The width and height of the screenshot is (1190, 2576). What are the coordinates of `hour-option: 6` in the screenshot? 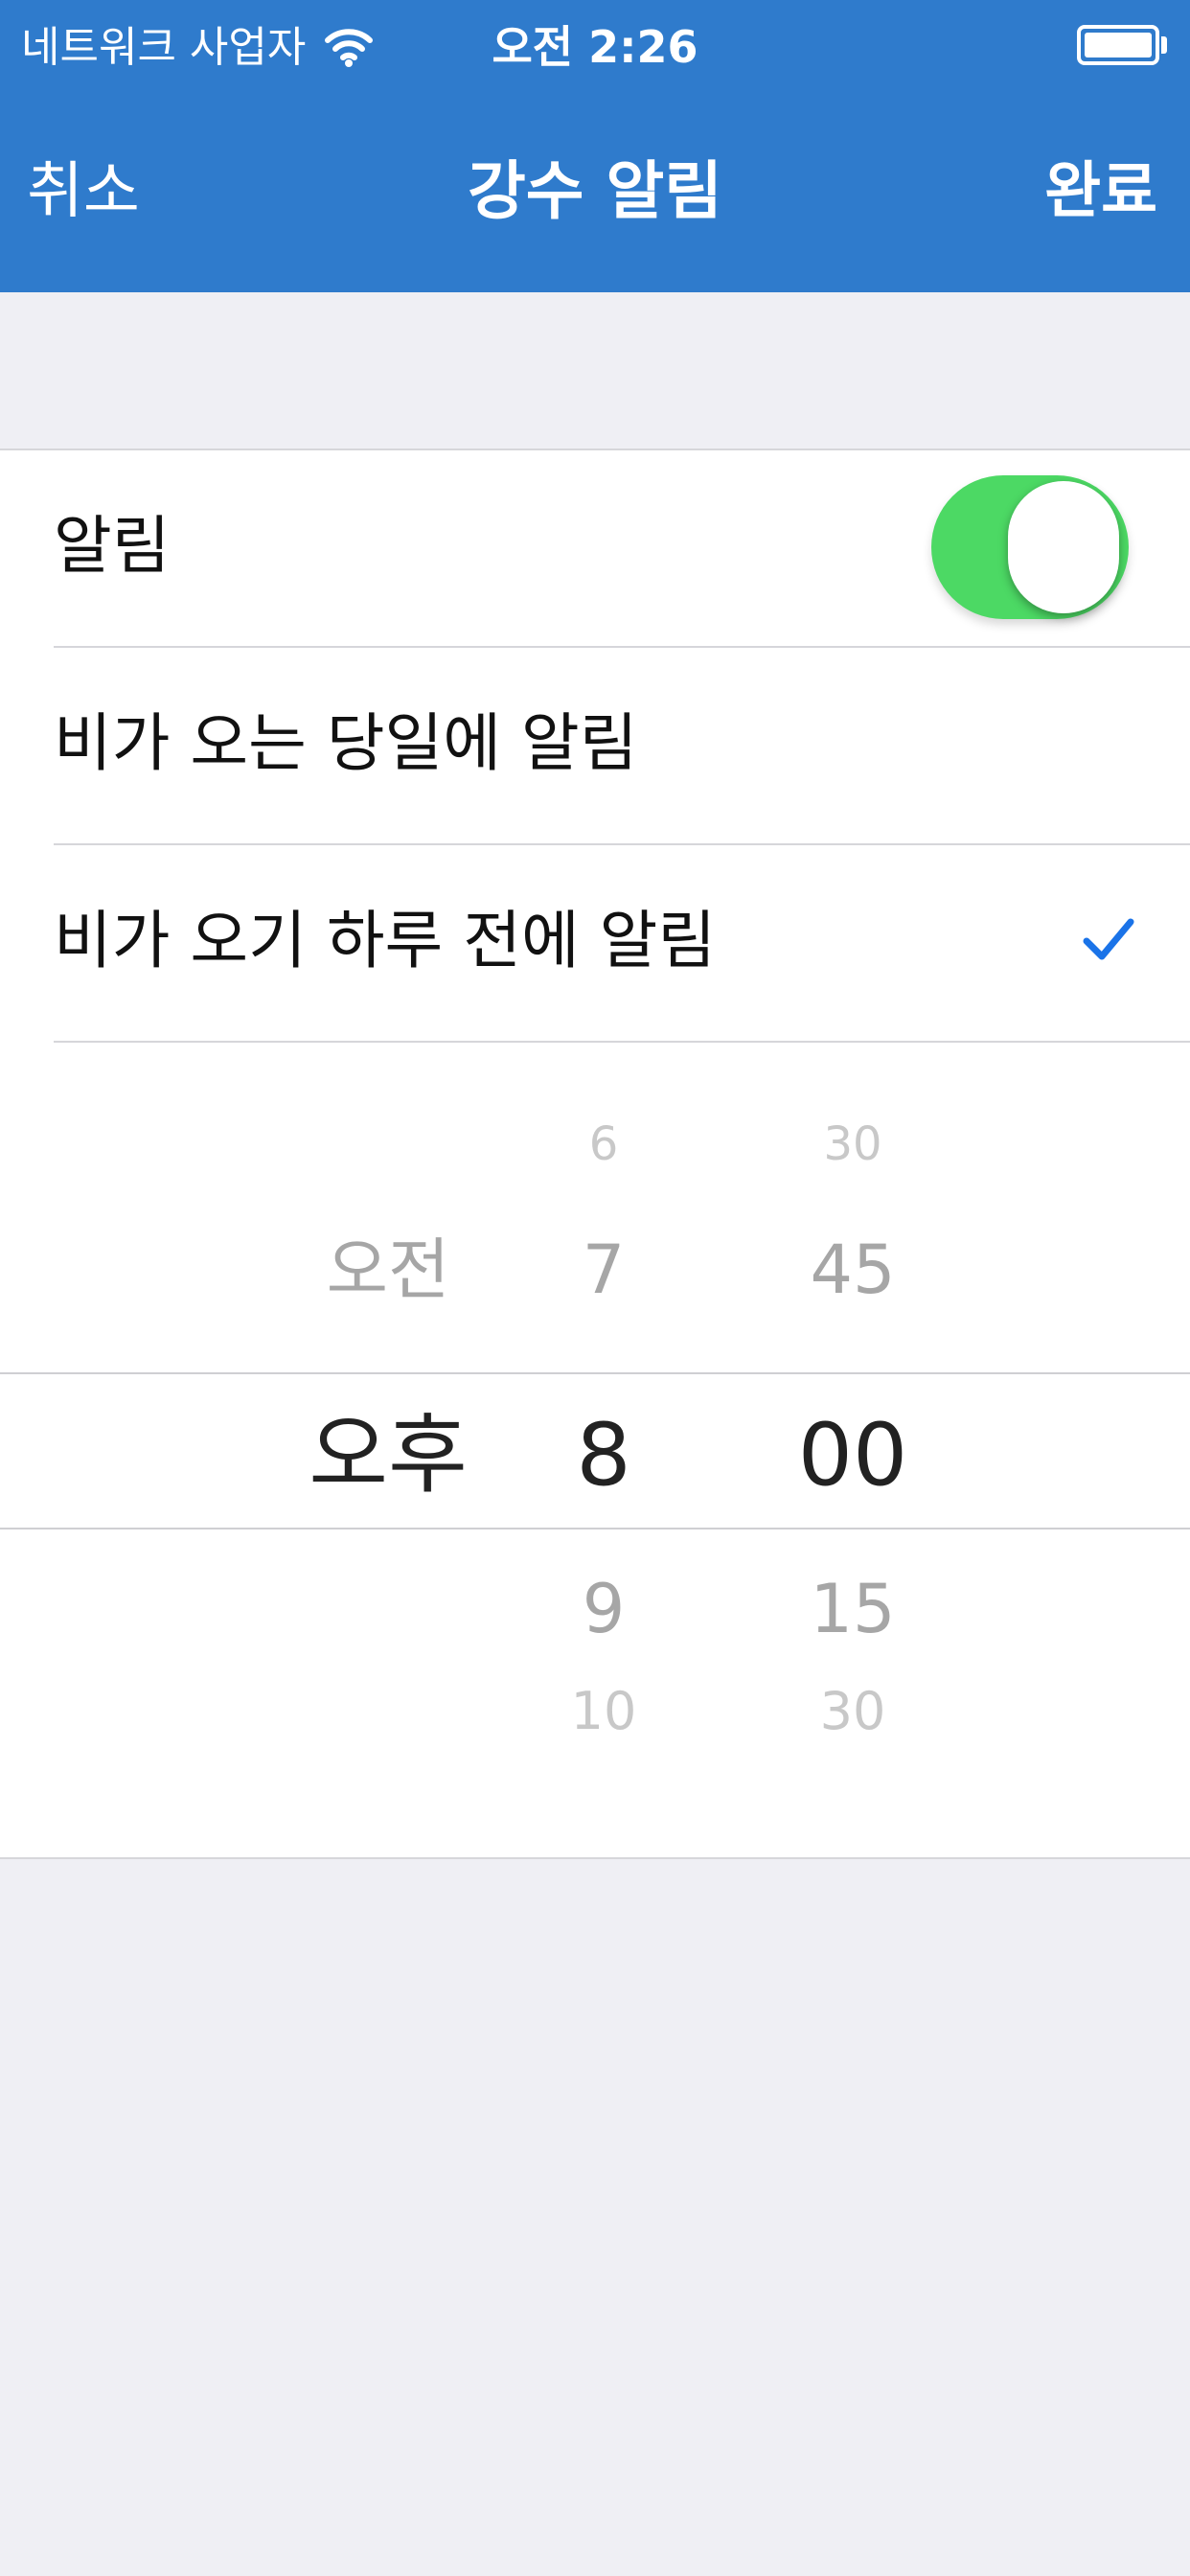 It's located at (604, 1144).